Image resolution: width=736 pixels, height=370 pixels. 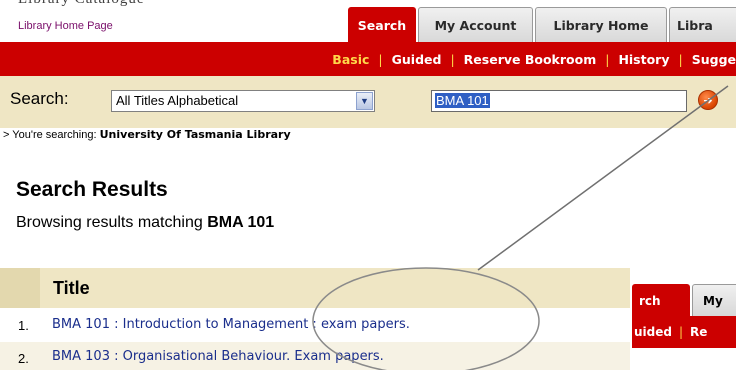 What do you see at coordinates (20, 288) in the screenshot?
I see `number-column-header` at bounding box center [20, 288].